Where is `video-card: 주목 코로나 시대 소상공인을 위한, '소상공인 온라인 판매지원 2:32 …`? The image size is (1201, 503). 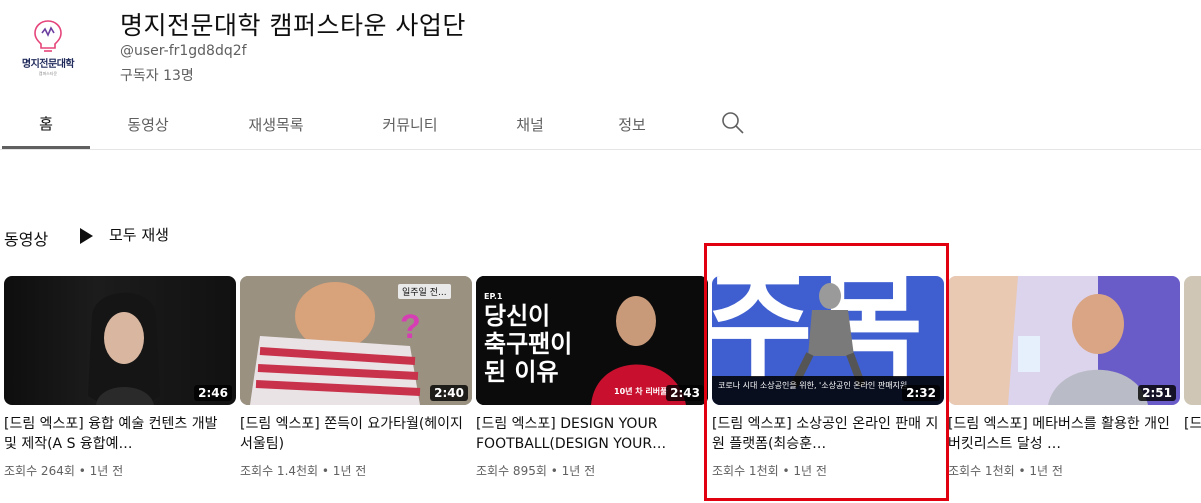
video-card: 주목 코로나 시대 소상공인을 위한, '소상공인 온라인 판매지원 2:32 … is located at coordinates (828, 377).